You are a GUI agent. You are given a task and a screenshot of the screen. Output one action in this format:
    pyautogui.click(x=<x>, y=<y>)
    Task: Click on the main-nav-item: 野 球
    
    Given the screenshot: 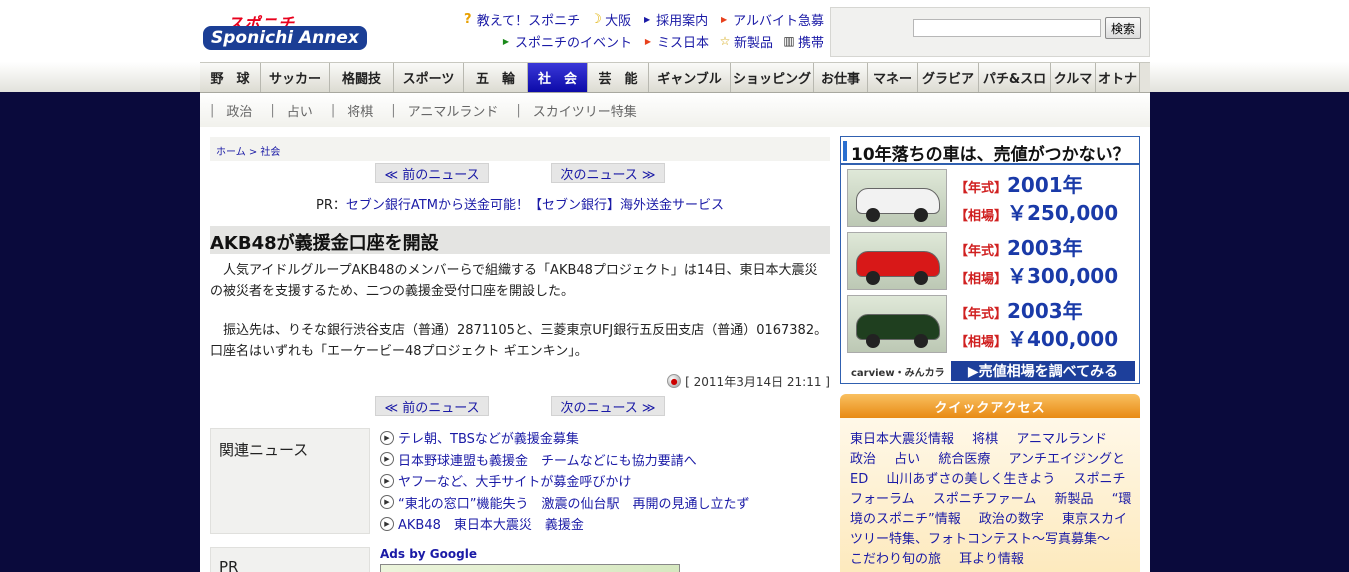 What is the action you would take?
    pyautogui.click(x=230, y=77)
    